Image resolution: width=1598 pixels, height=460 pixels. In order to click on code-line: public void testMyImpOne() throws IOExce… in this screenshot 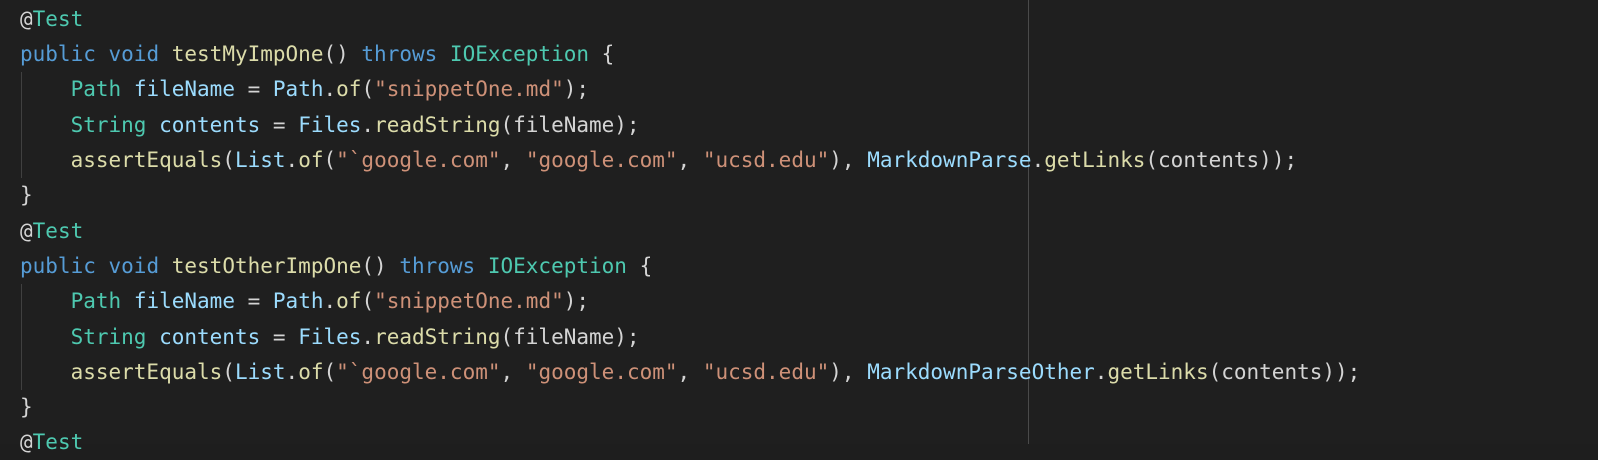, I will do `click(317, 54)`.